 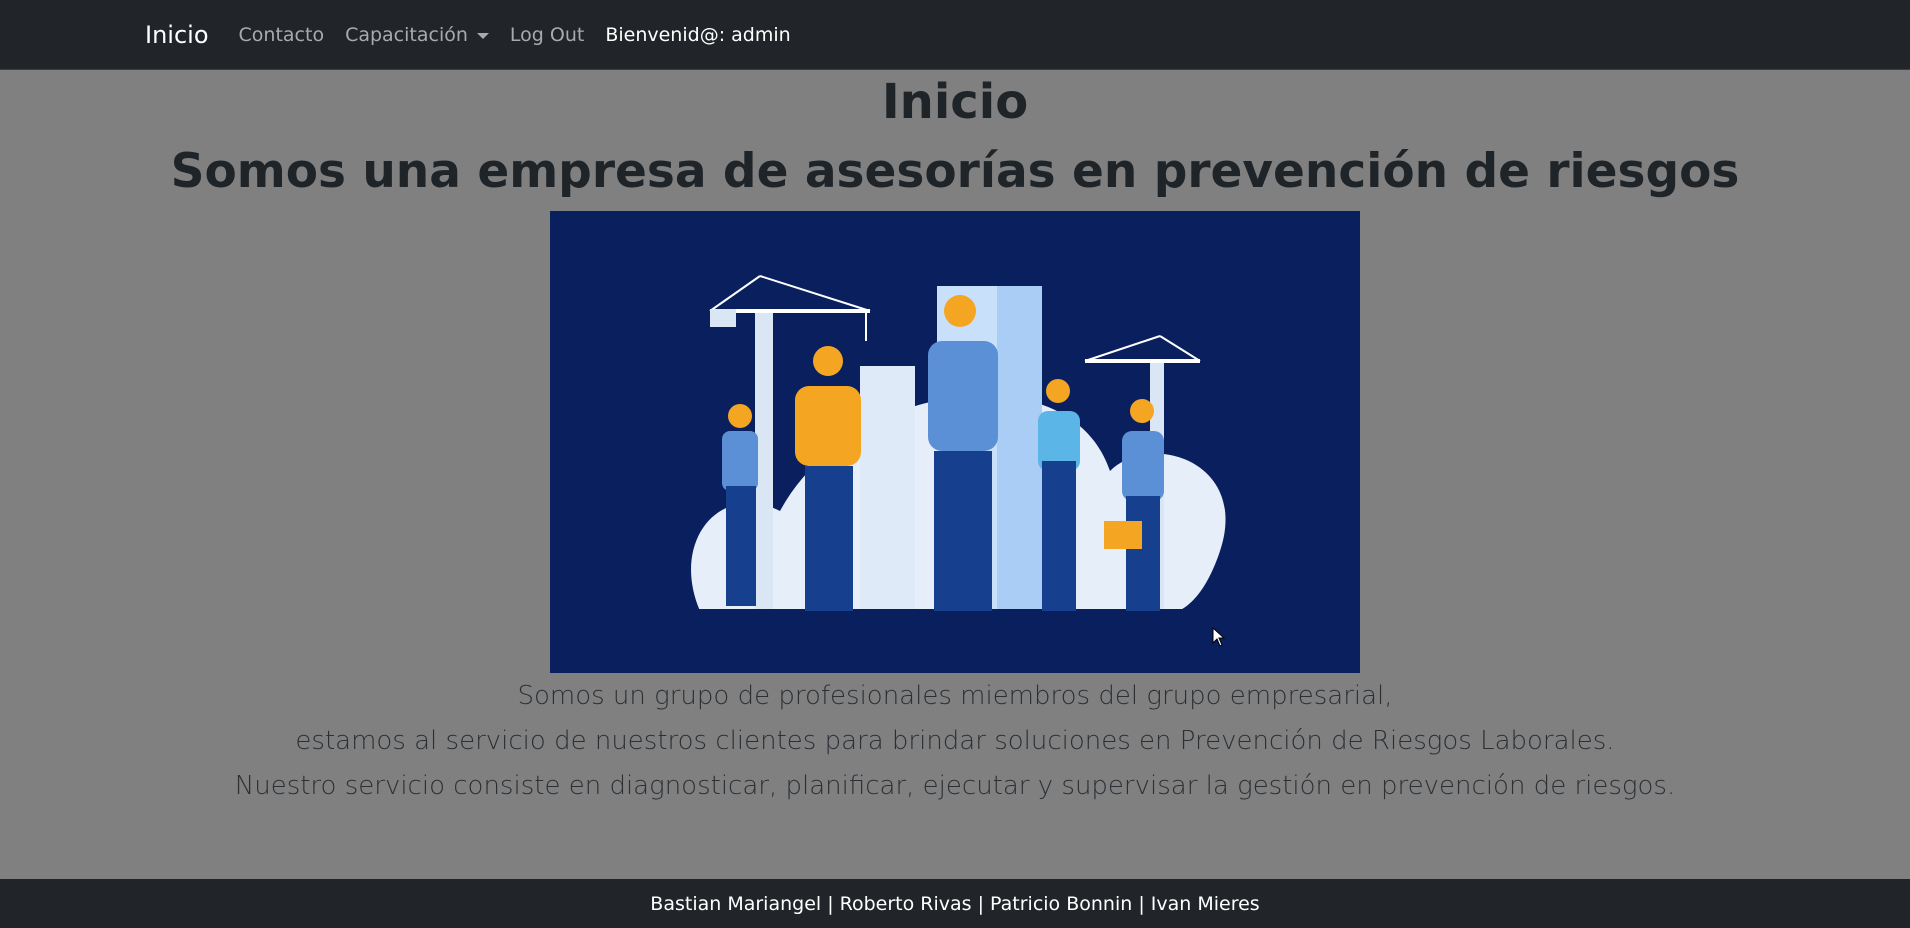 I want to click on nav-dropdown-capacitacion: Capacitación, so click(x=417, y=35).